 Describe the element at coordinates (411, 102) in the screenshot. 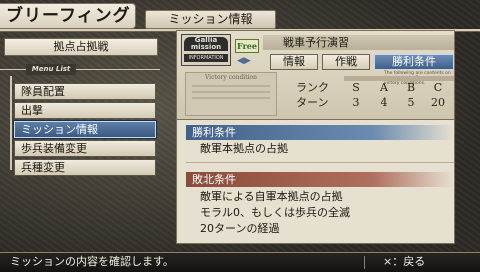

I see `turns-value: 5` at that location.